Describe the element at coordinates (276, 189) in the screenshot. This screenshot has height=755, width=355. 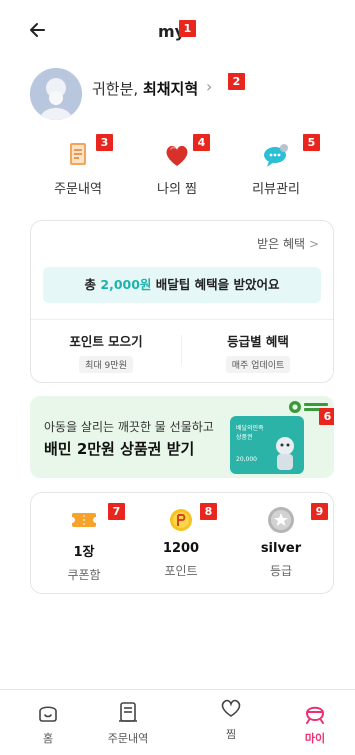
I see `quick-menu-label: 리뷰관리` at that location.